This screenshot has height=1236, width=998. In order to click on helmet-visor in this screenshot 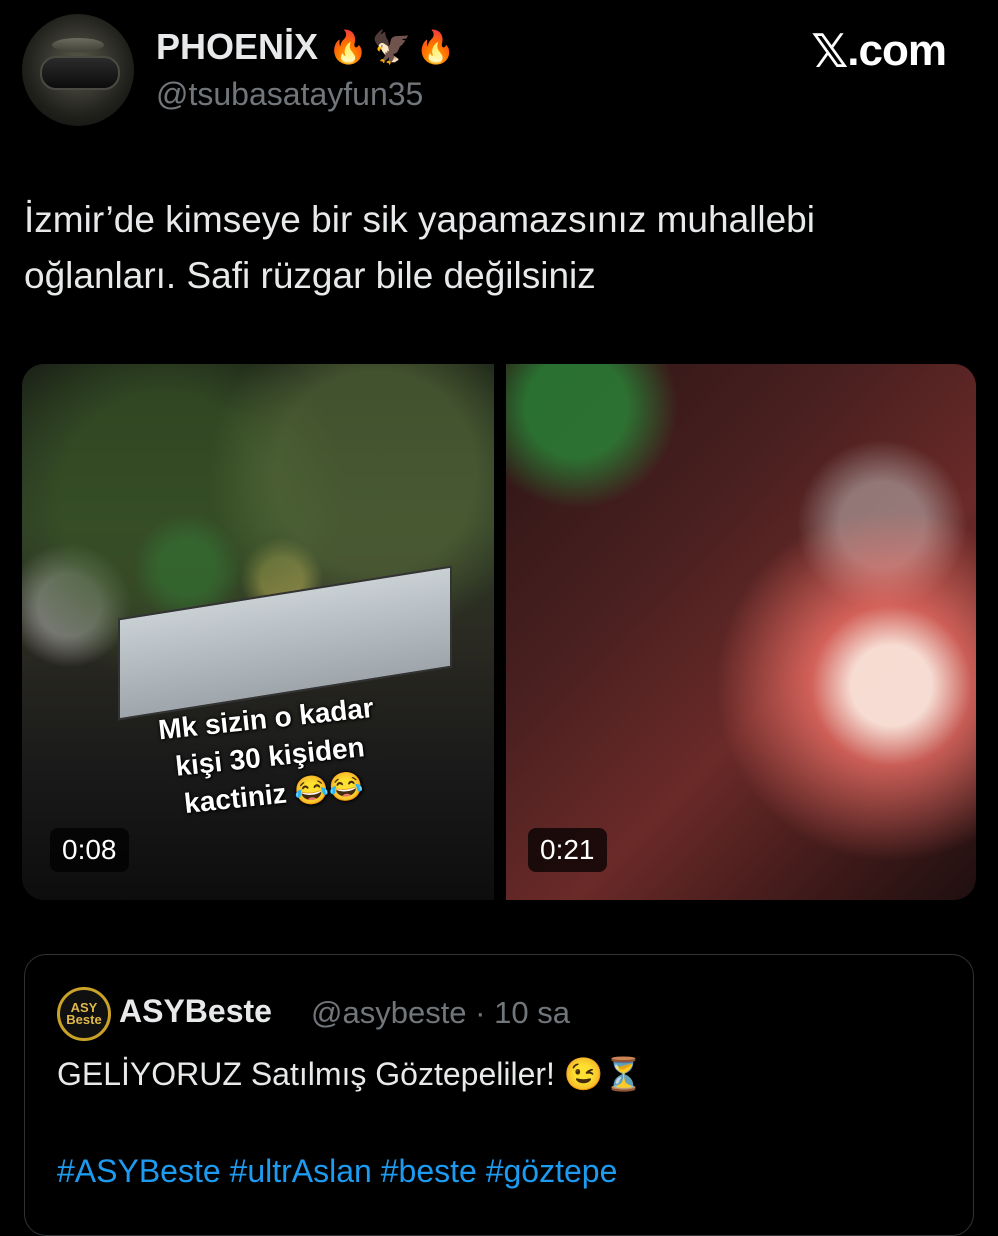, I will do `click(80, 73)`.